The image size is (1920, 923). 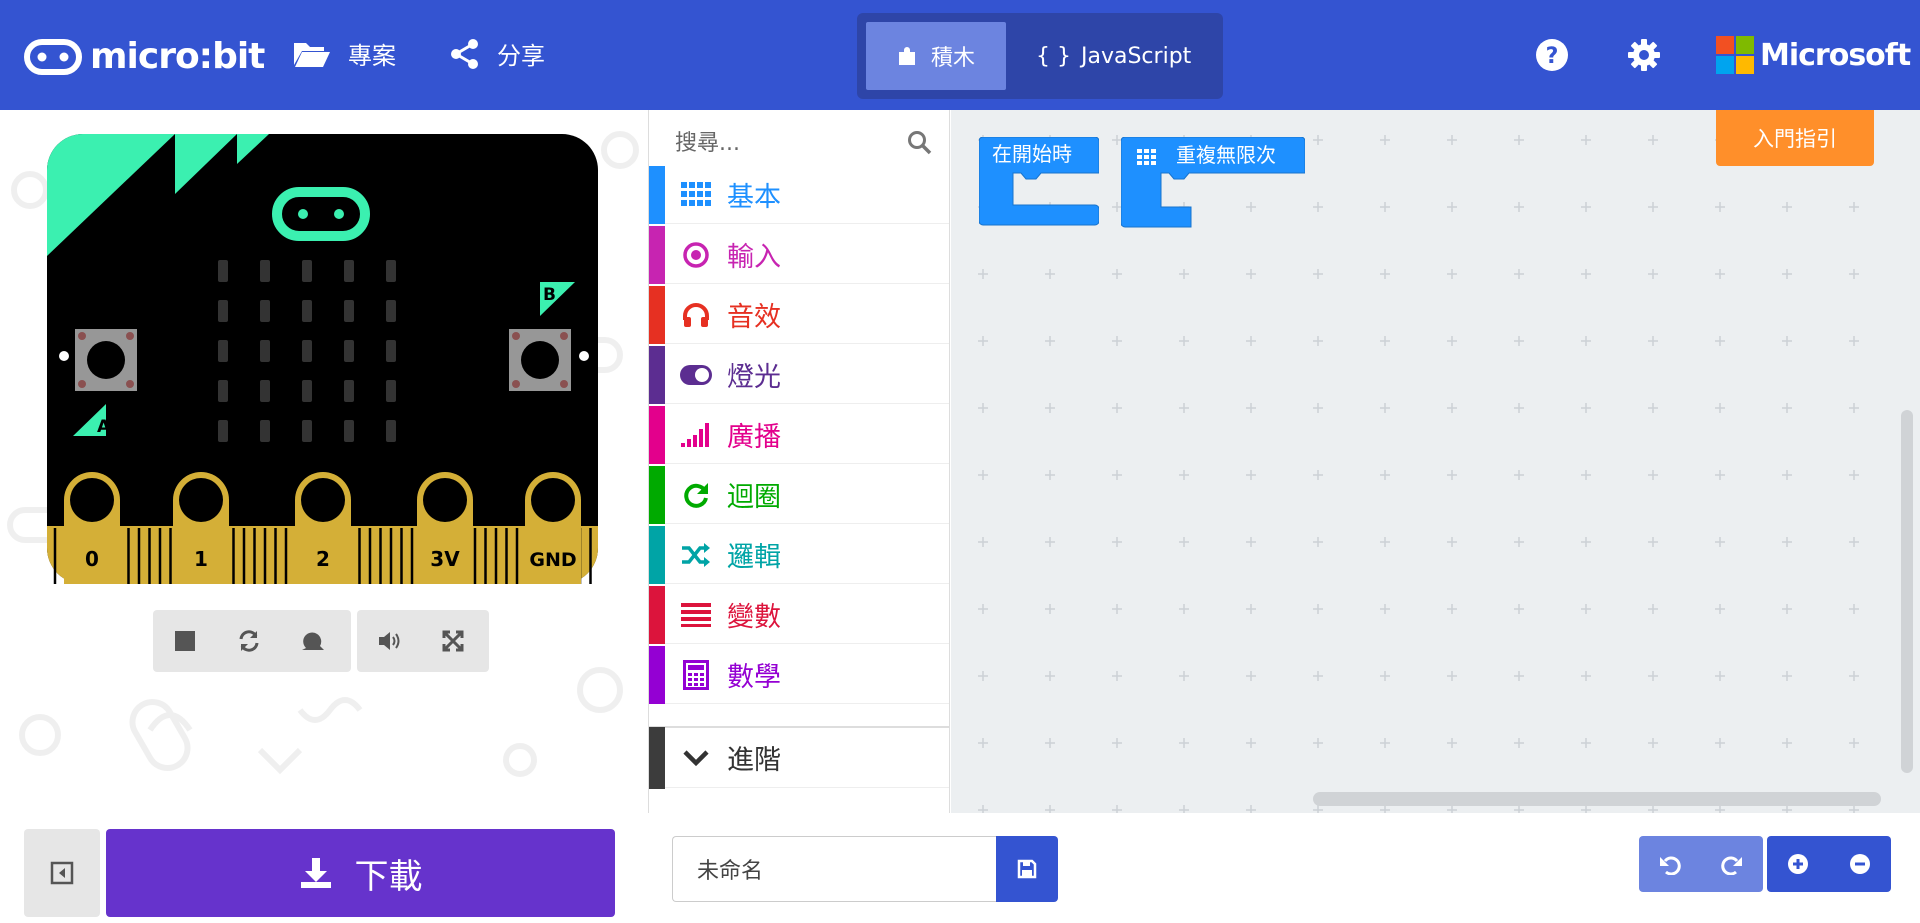 I want to click on pin-0: 0, so click(x=92, y=528).